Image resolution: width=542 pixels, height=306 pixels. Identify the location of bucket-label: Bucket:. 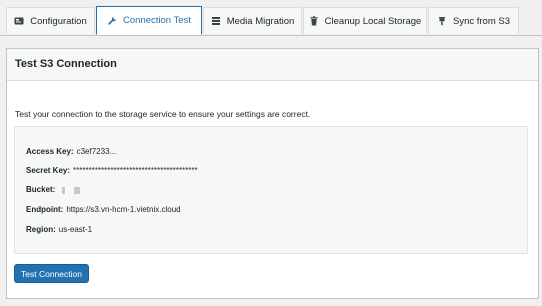
(41, 189).